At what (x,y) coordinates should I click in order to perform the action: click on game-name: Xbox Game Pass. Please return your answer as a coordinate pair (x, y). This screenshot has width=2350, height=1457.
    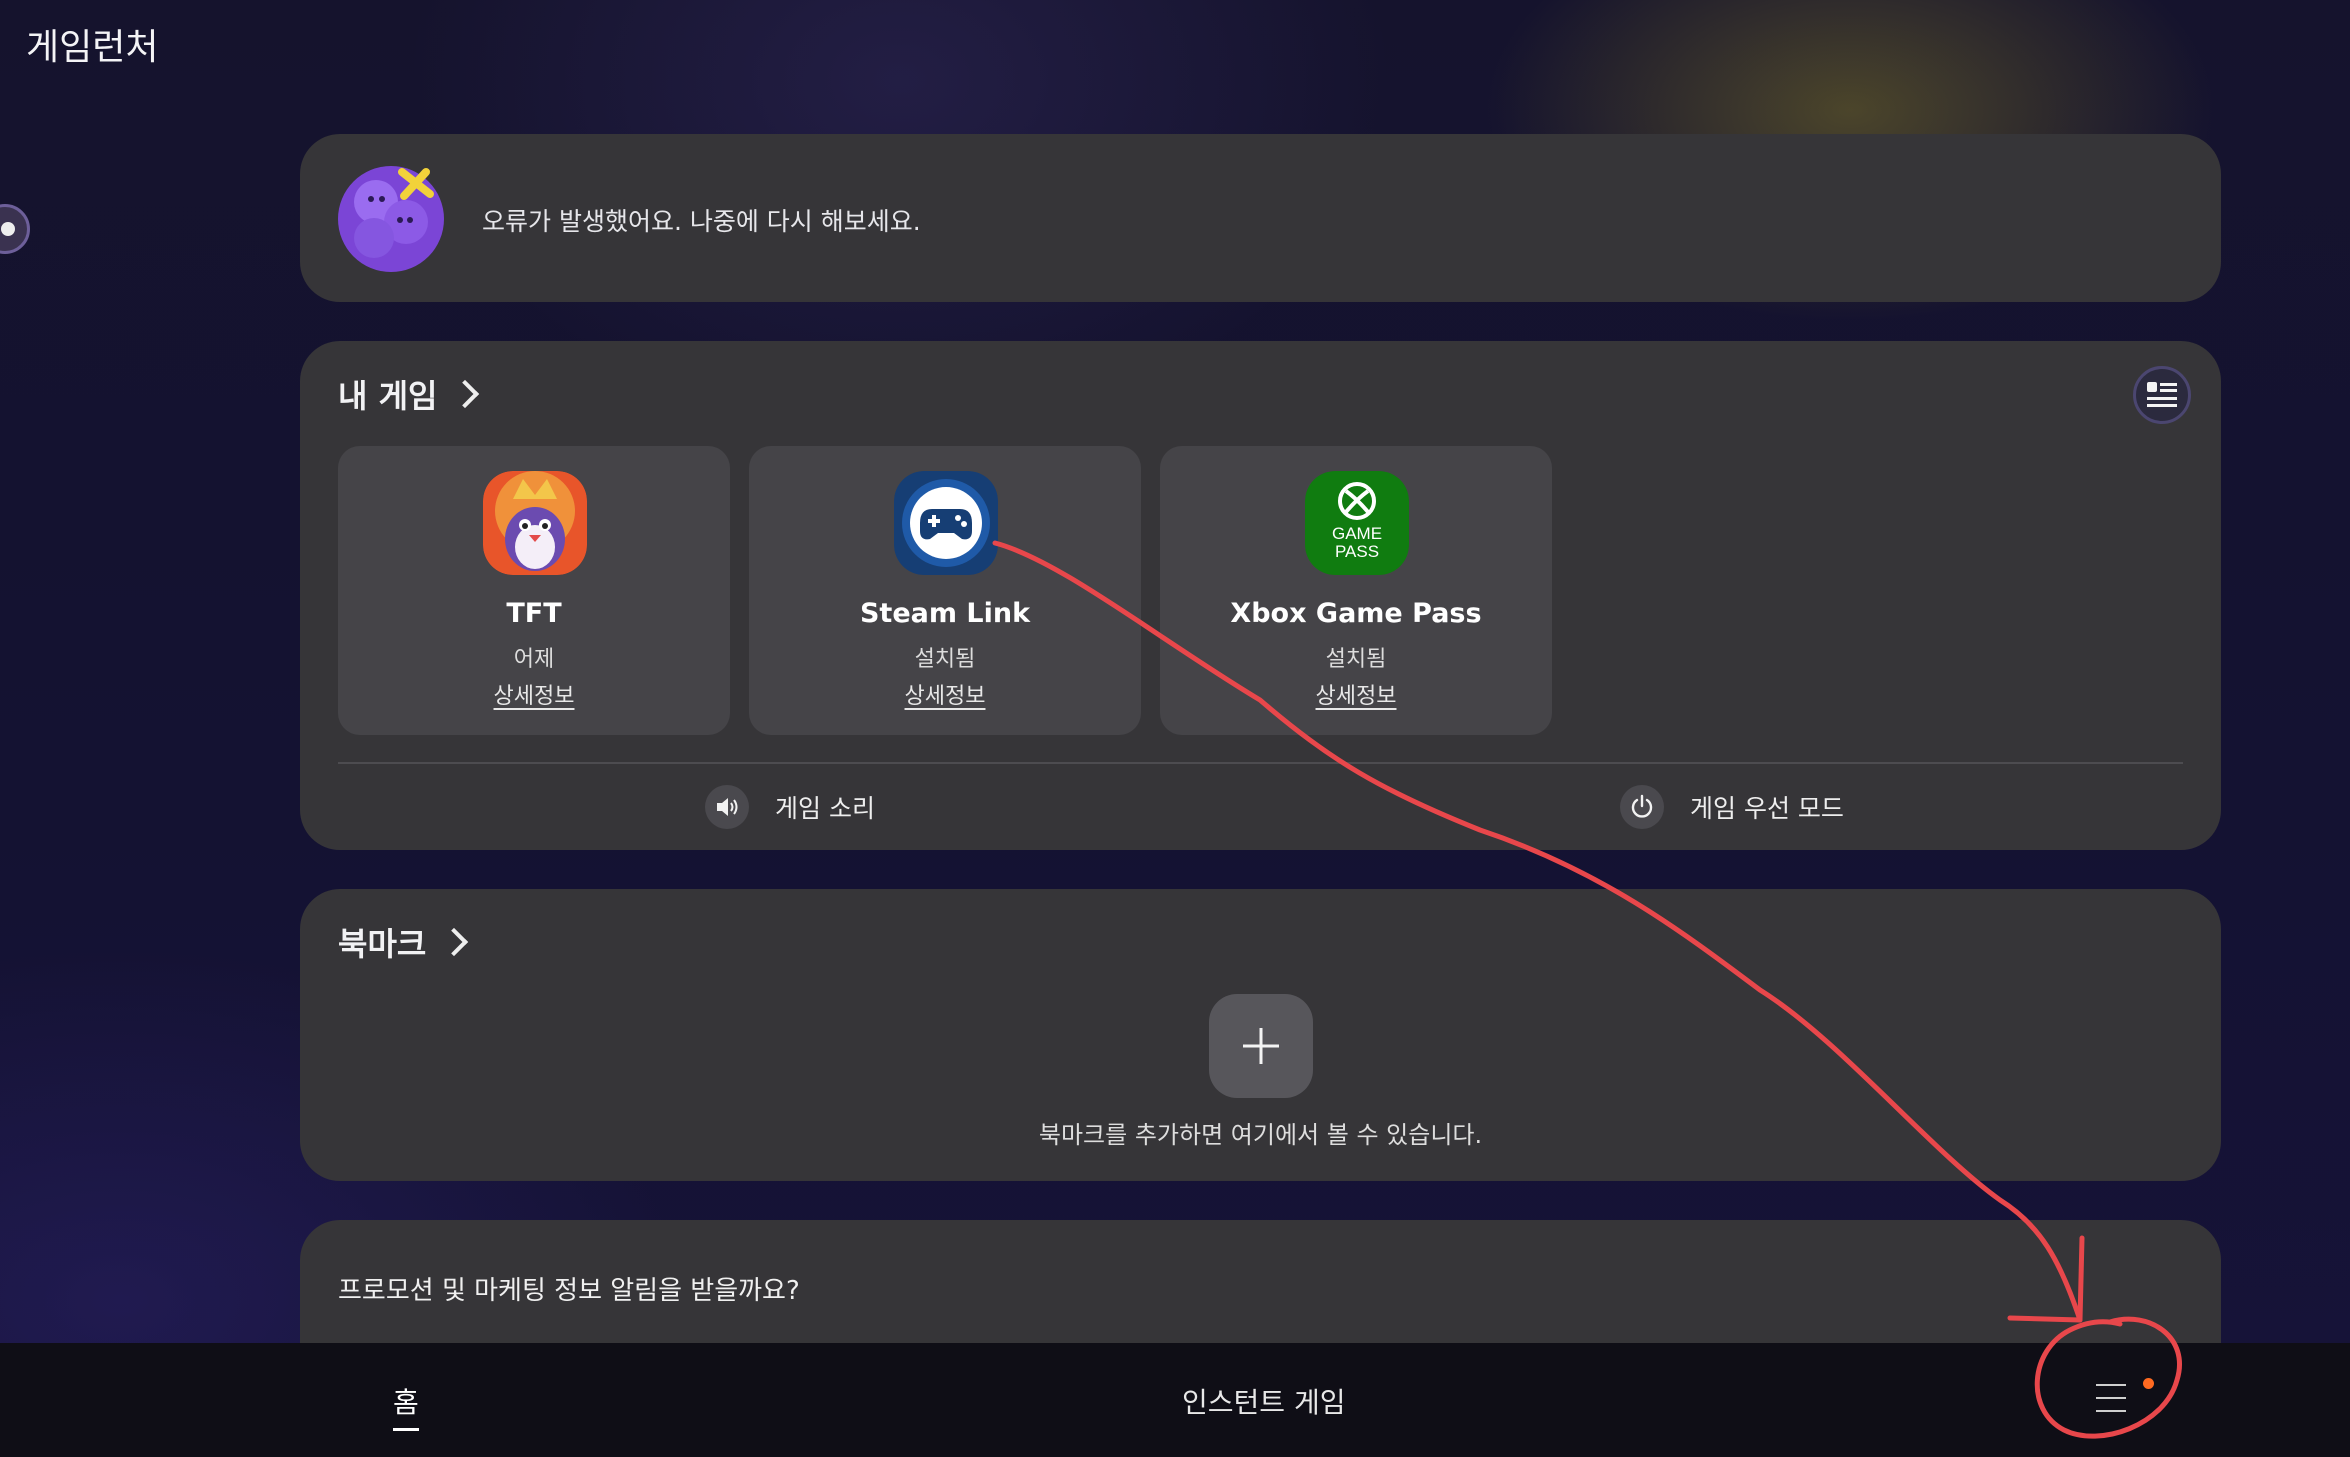
    Looking at the image, I should click on (1356, 613).